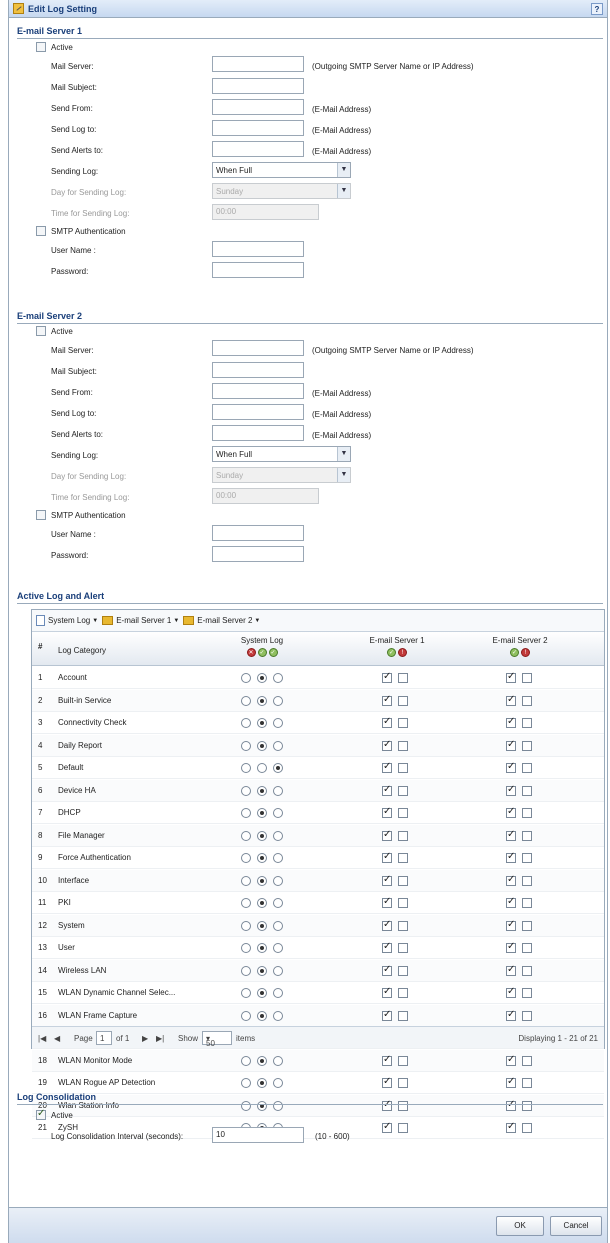 This screenshot has width=610, height=1243. I want to click on discard-icon: ✕, so click(251, 653).